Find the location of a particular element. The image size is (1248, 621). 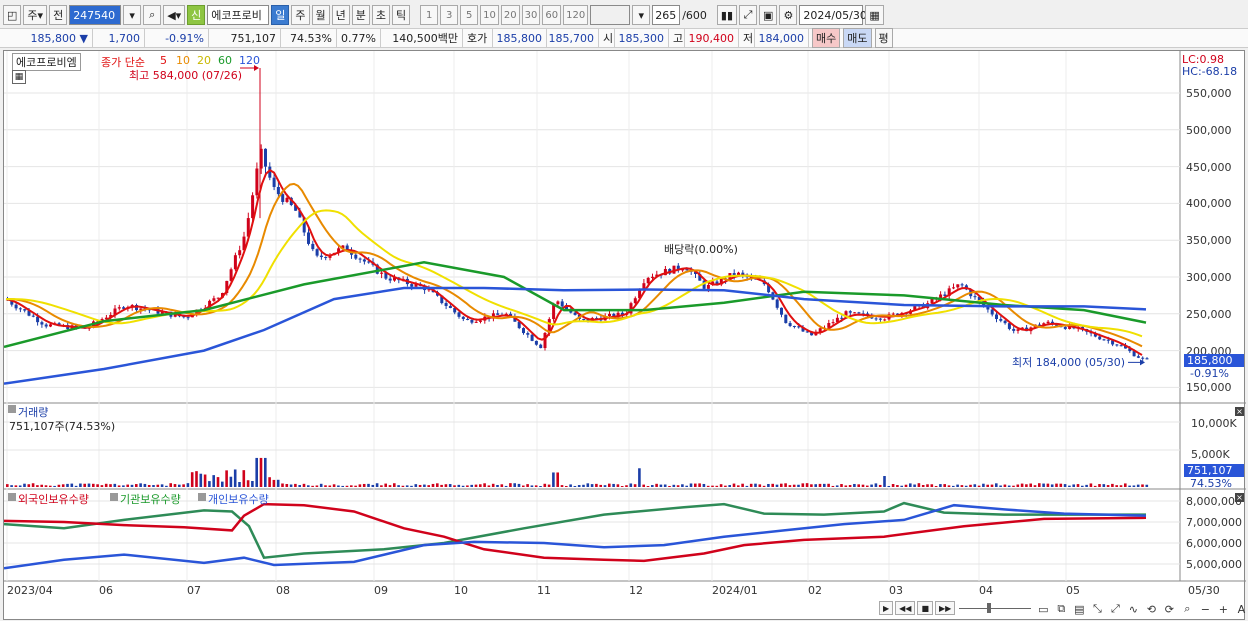

interval-120: 120 is located at coordinates (576, 15).